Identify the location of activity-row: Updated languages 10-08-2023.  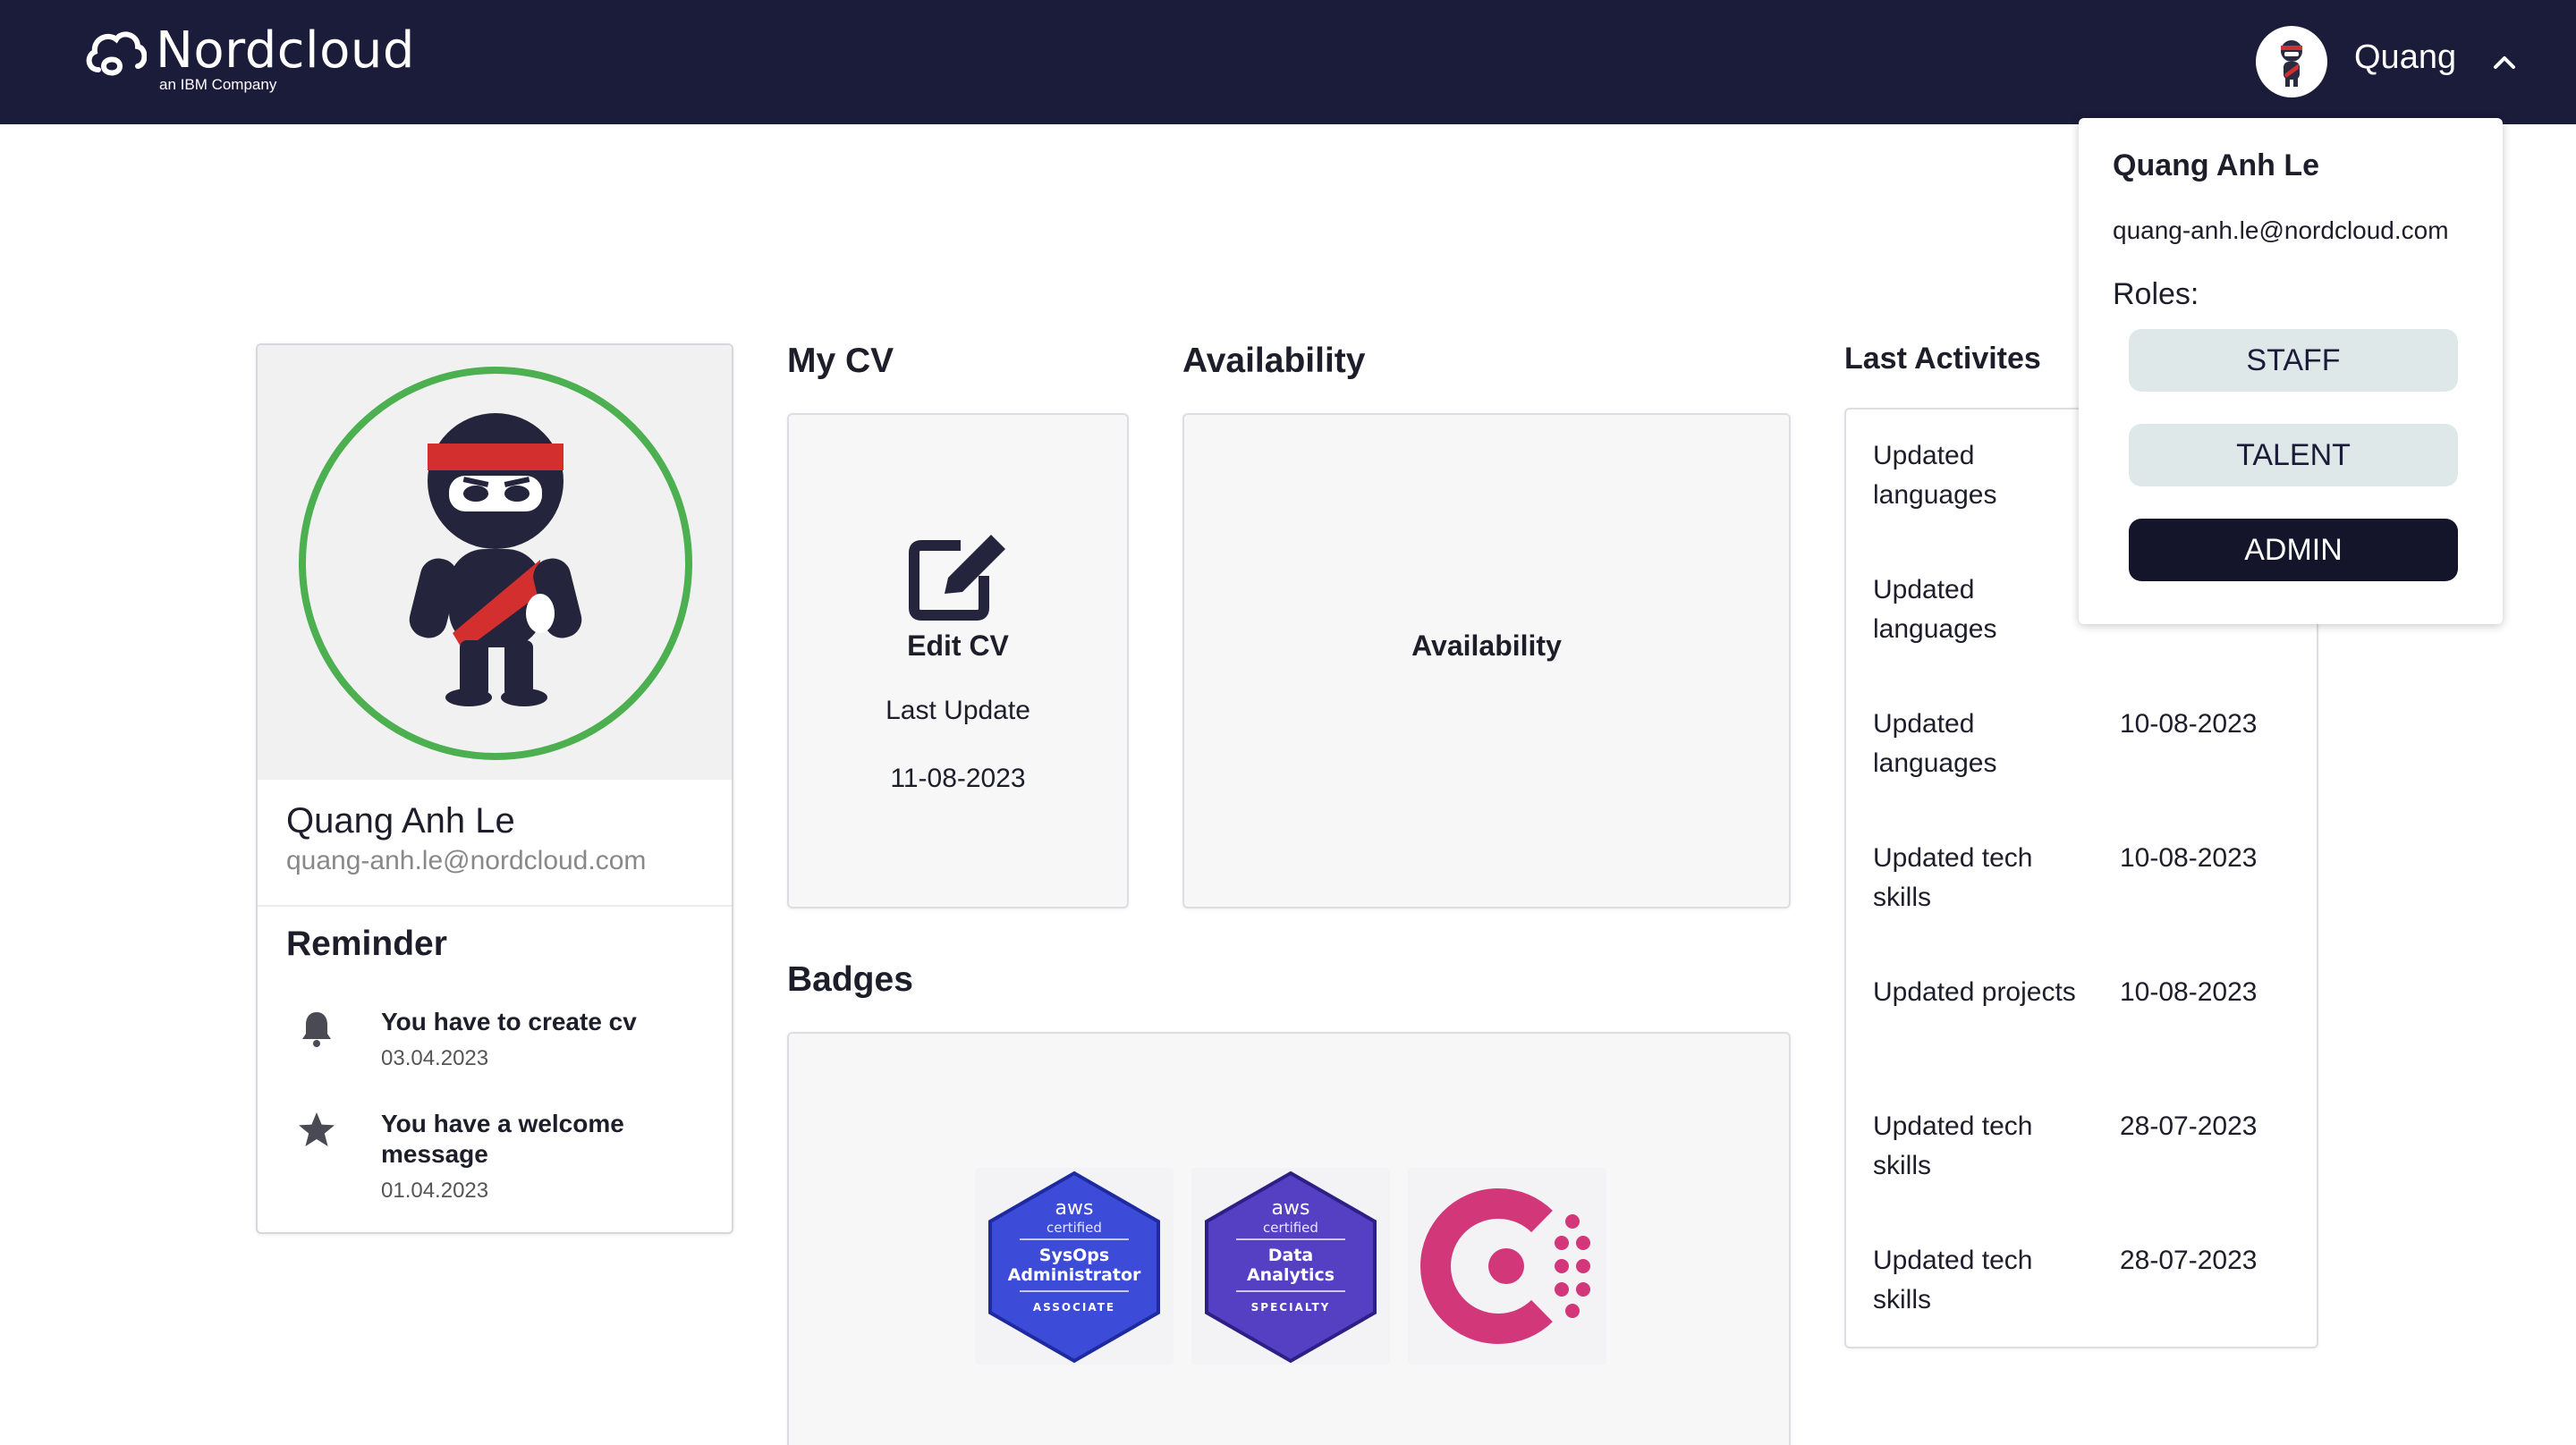
(2087, 758).